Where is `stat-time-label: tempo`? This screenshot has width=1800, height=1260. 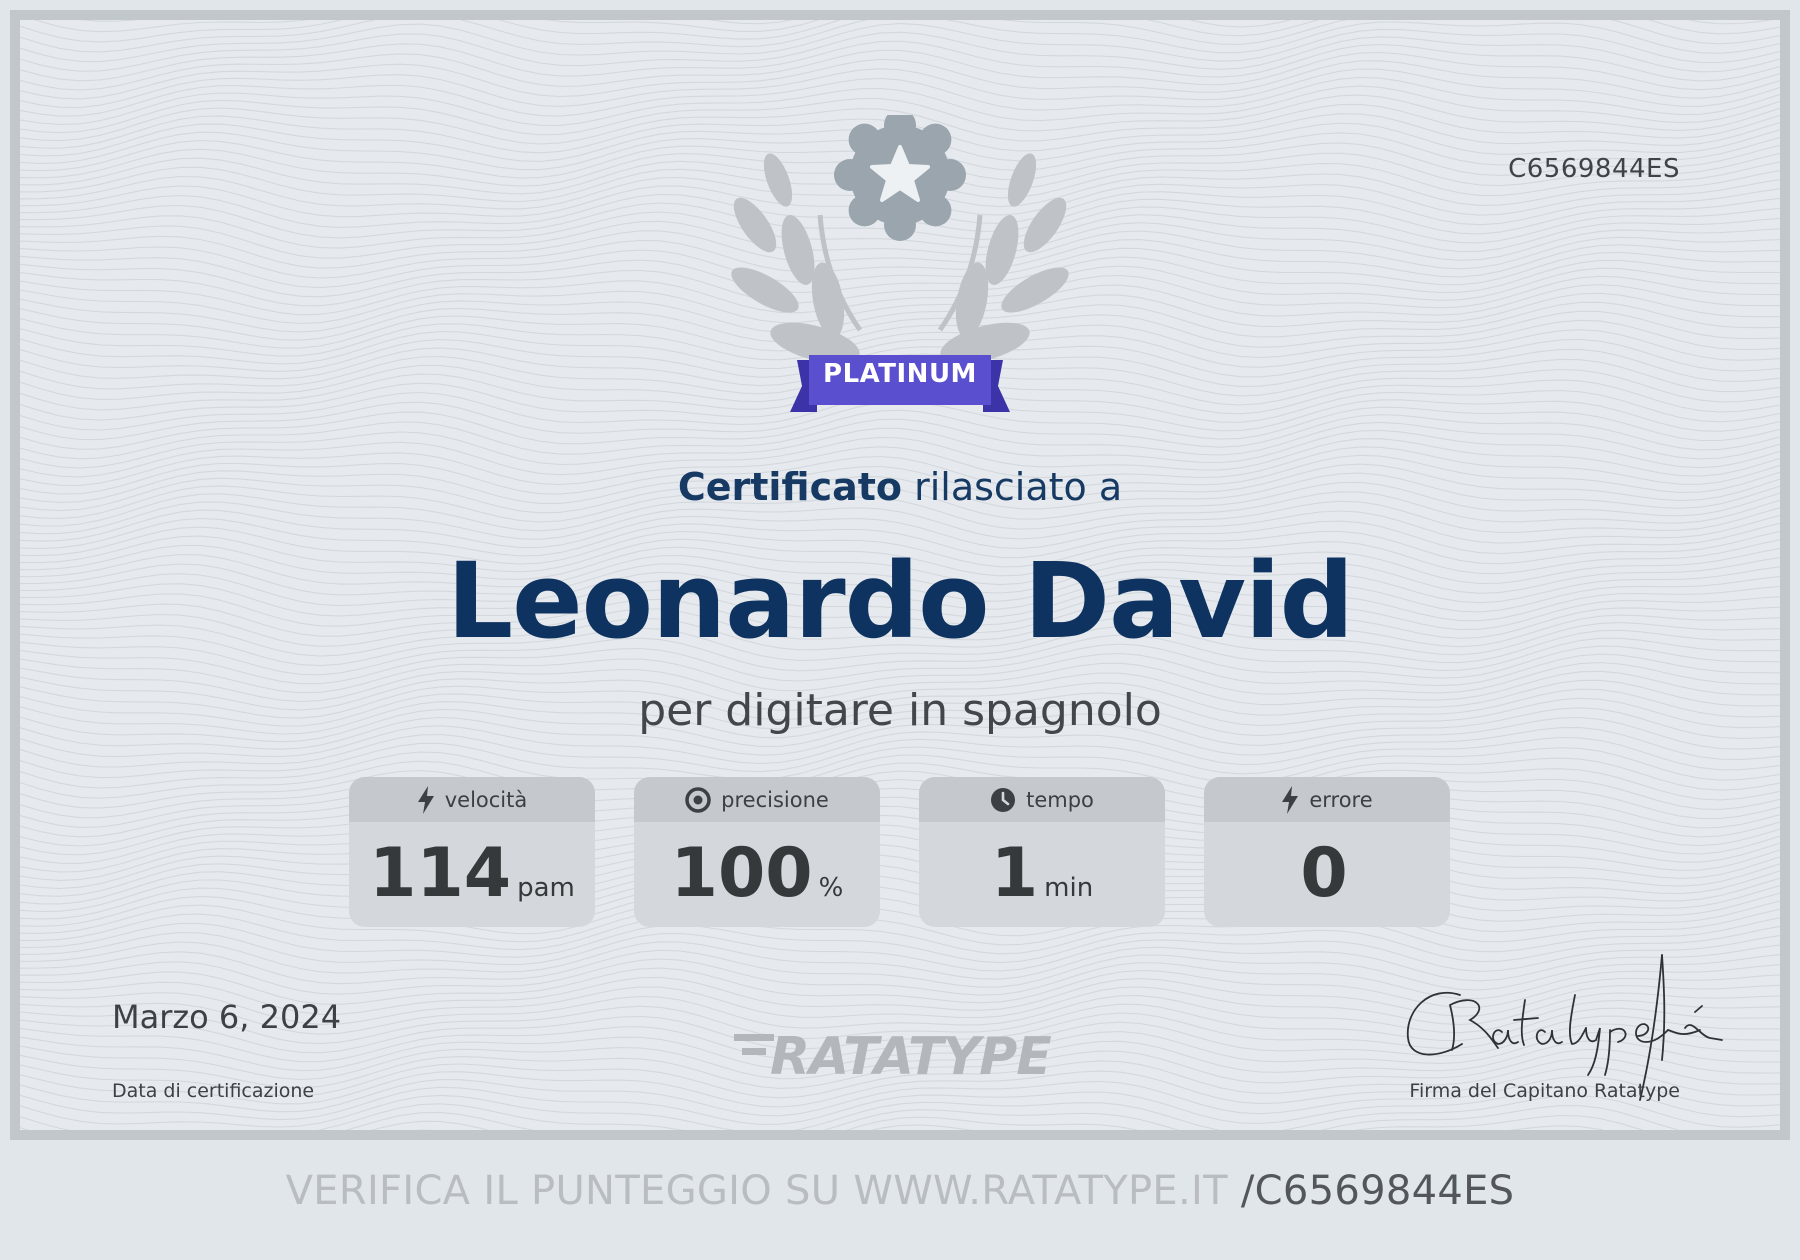 stat-time-label: tempo is located at coordinates (1060, 799).